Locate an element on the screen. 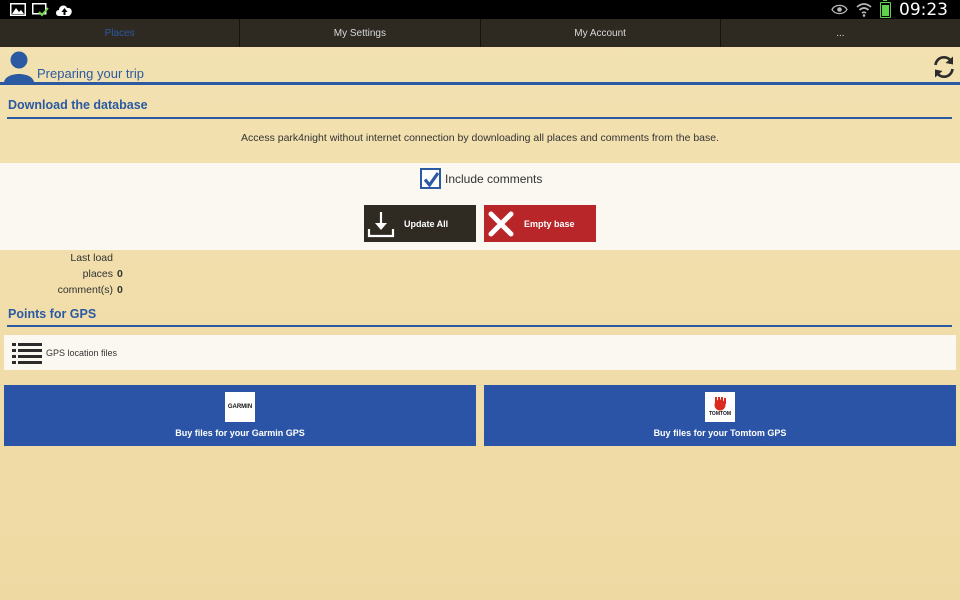 Image resolution: width=960 pixels, height=600 pixels. status-bar: 09:23 is located at coordinates (480, 10).